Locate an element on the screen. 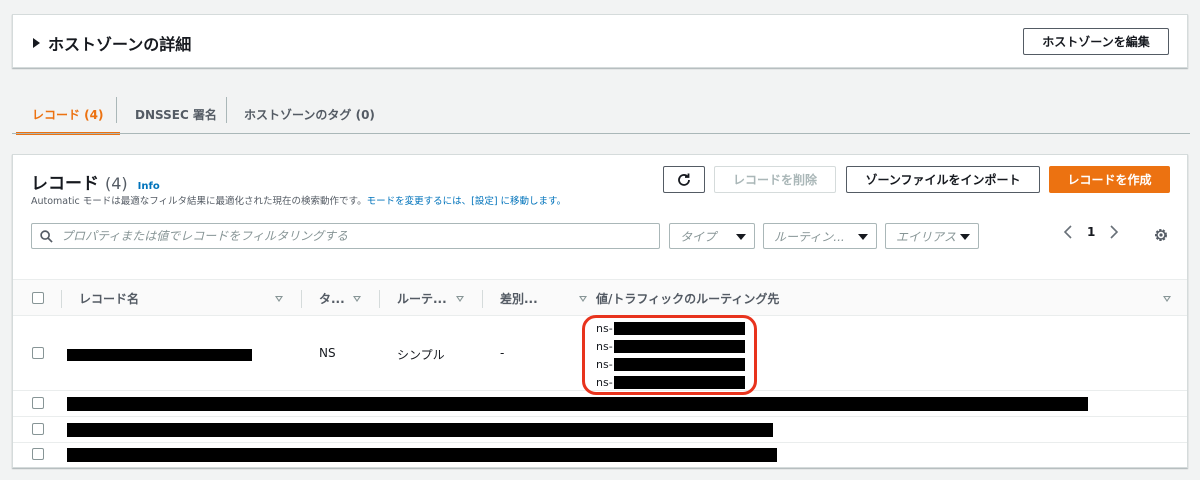  tab-bar: レコード (4) DNSSEC 署名 ホストゾーンのタグ (0) is located at coordinates (595, 115).